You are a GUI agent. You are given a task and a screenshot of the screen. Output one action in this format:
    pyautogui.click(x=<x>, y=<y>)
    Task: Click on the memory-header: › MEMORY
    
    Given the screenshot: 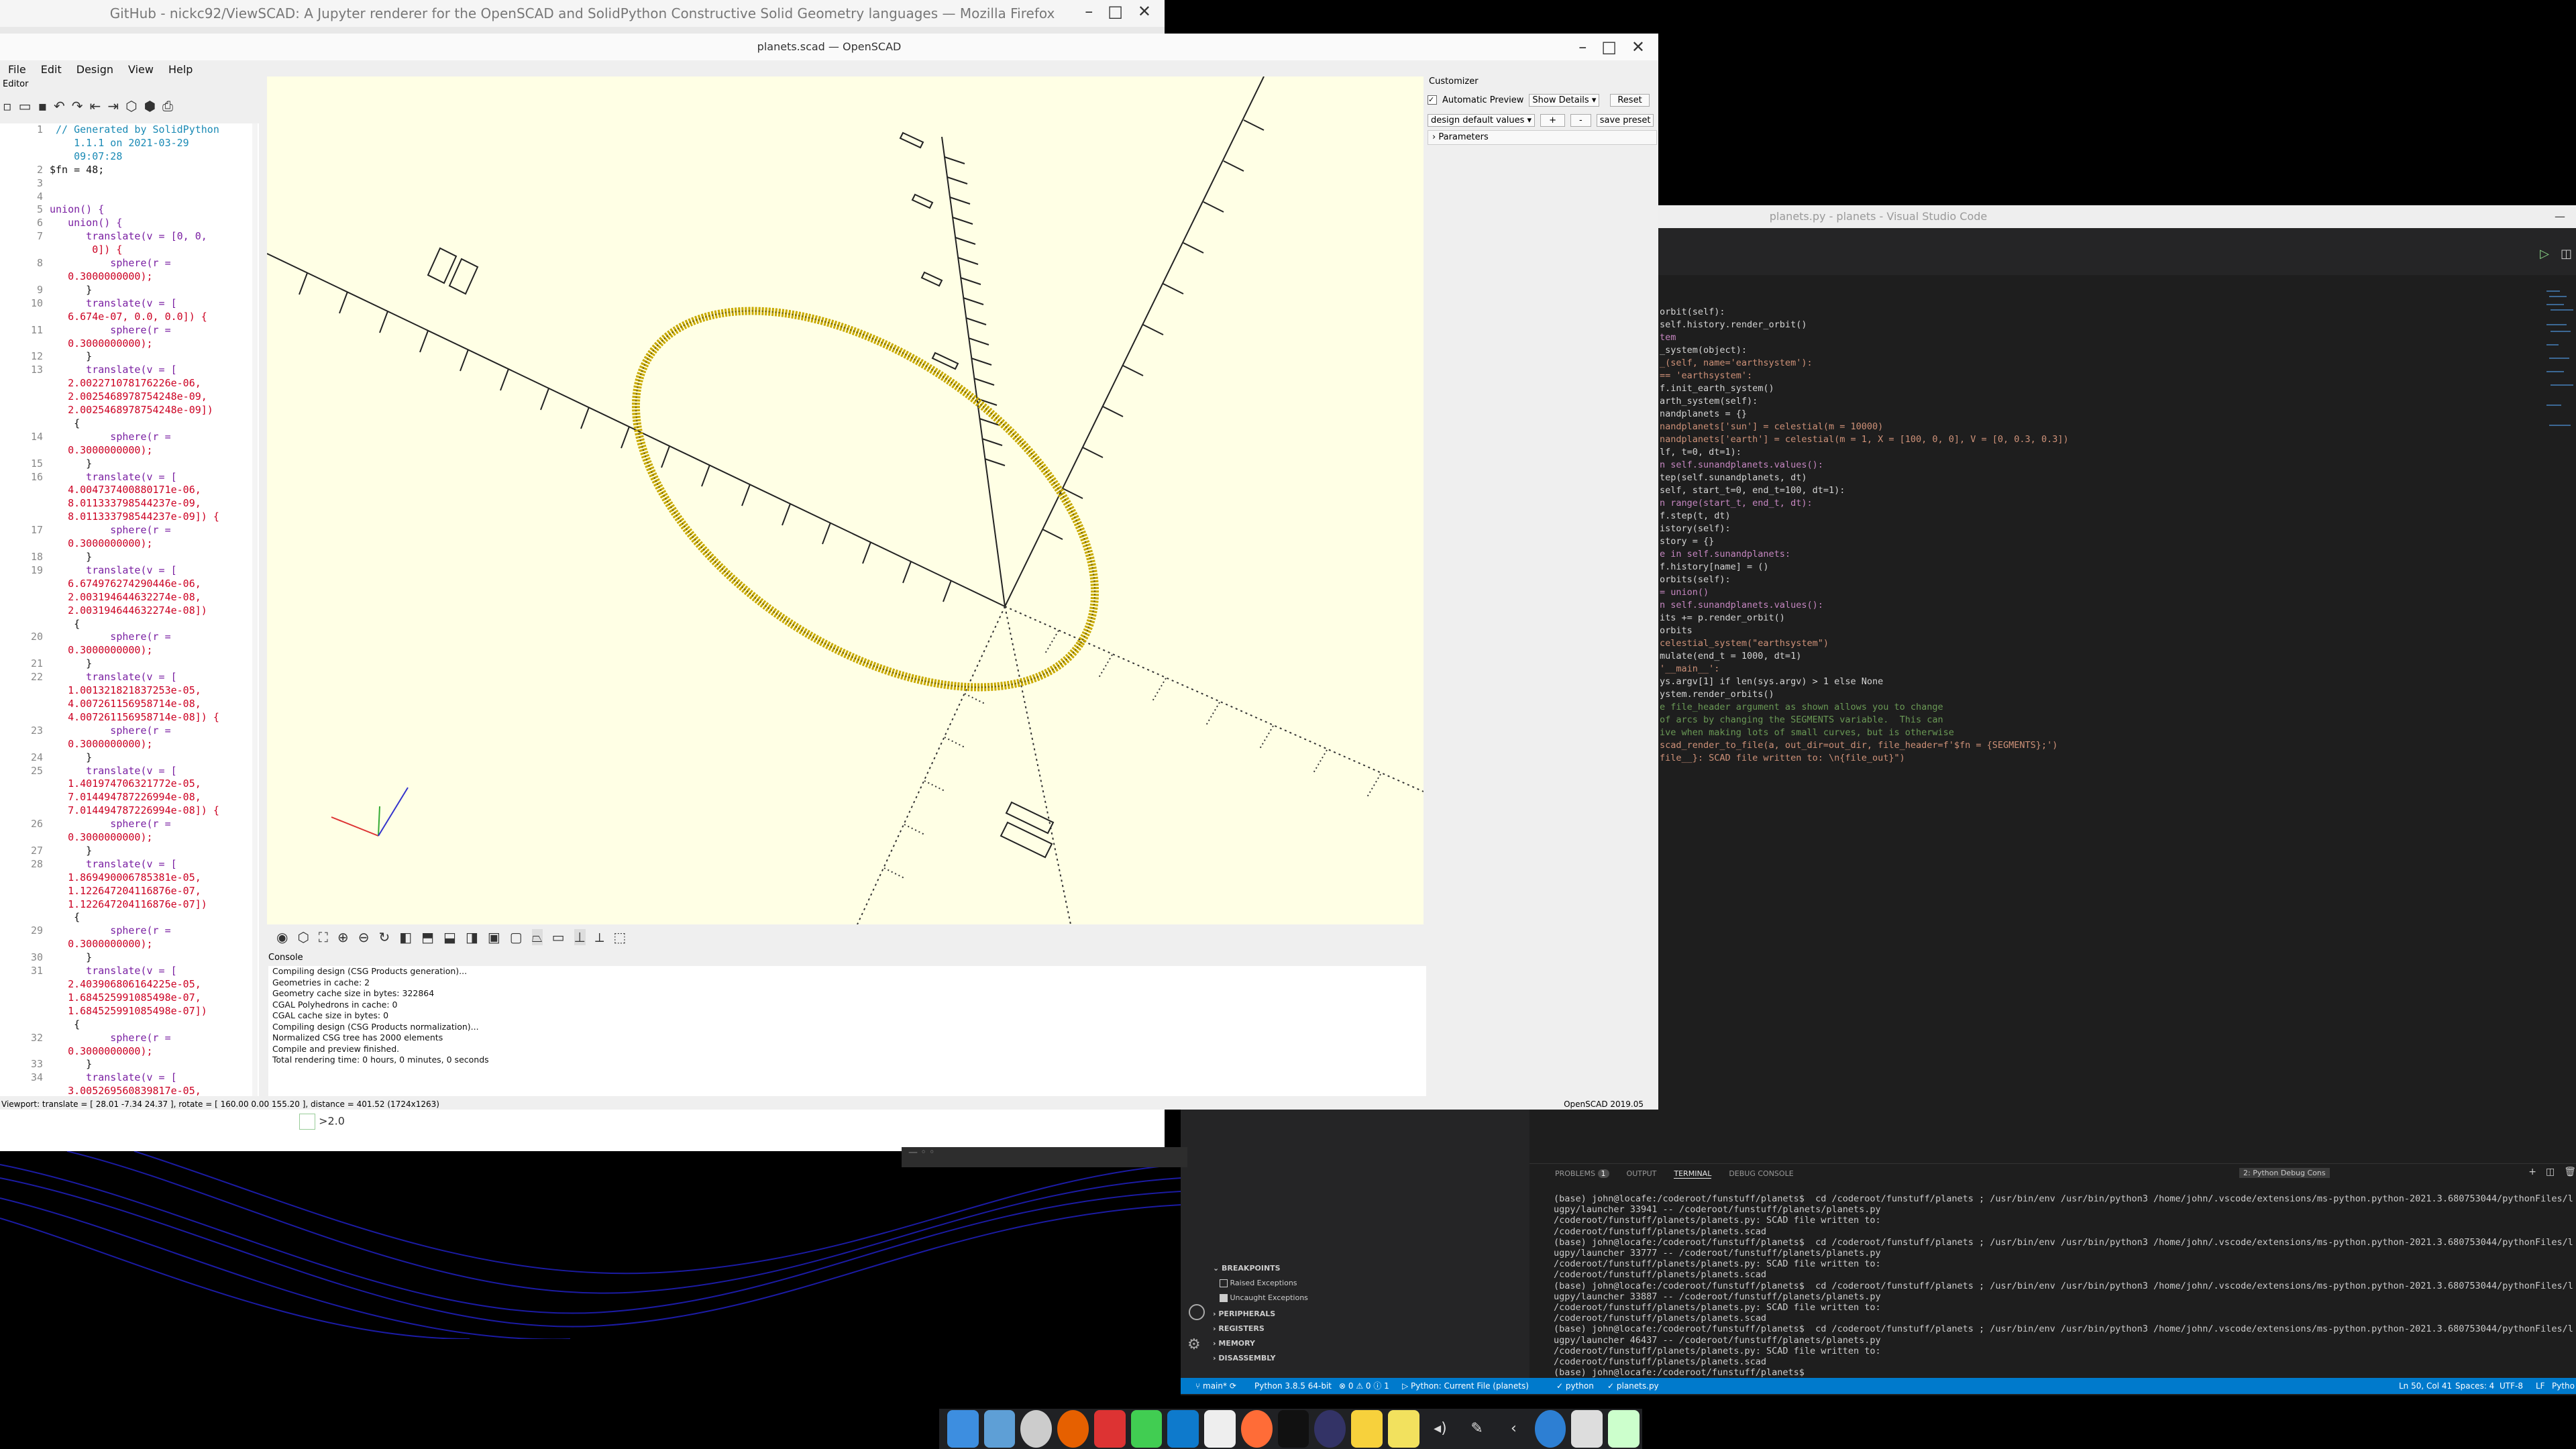 What is the action you would take?
    pyautogui.click(x=1234, y=1343)
    